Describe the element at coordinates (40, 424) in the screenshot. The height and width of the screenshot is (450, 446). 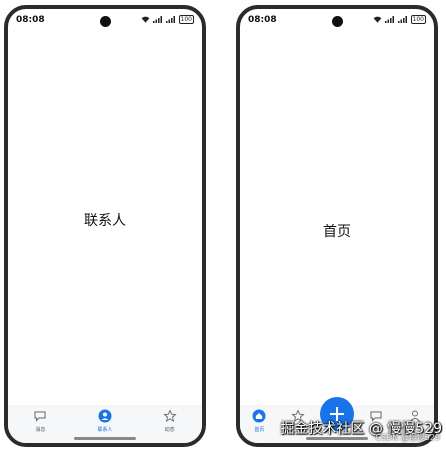
I see `tab-messages: 消息` at that location.